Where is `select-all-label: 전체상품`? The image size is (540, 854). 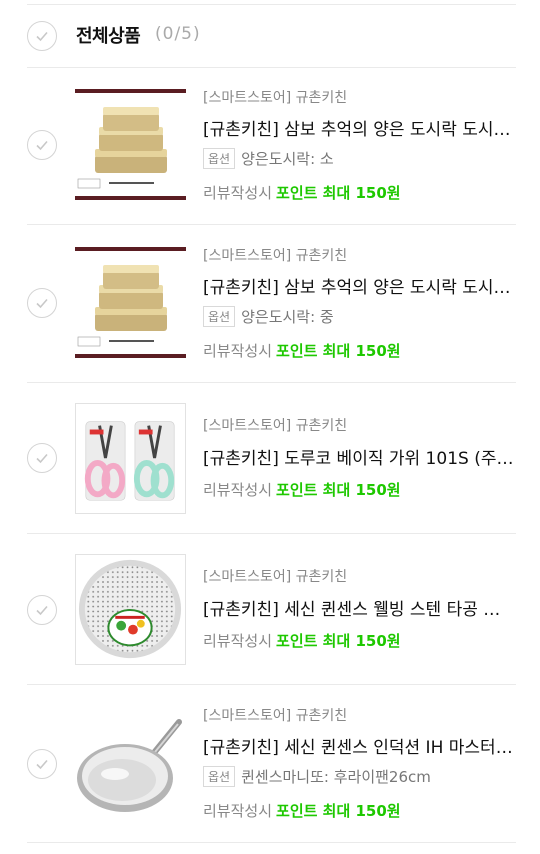
select-all-label: 전체상품 is located at coordinates (108, 35).